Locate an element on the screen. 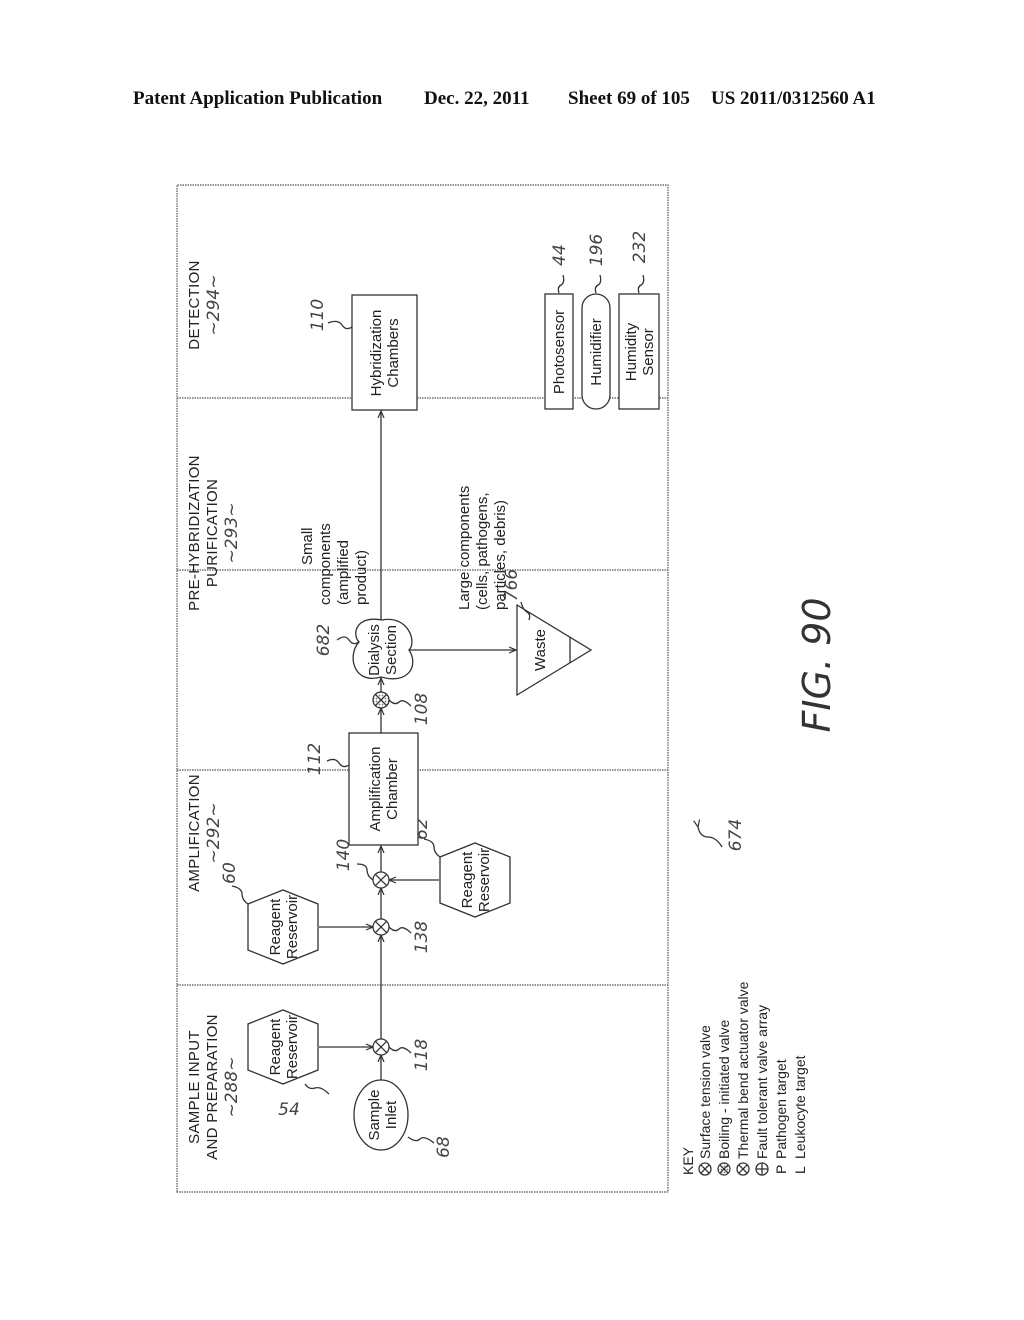 The height and width of the screenshot is (1320, 1024). section-title: PRE-HYBRIDIZATION is located at coordinates (194, 533).